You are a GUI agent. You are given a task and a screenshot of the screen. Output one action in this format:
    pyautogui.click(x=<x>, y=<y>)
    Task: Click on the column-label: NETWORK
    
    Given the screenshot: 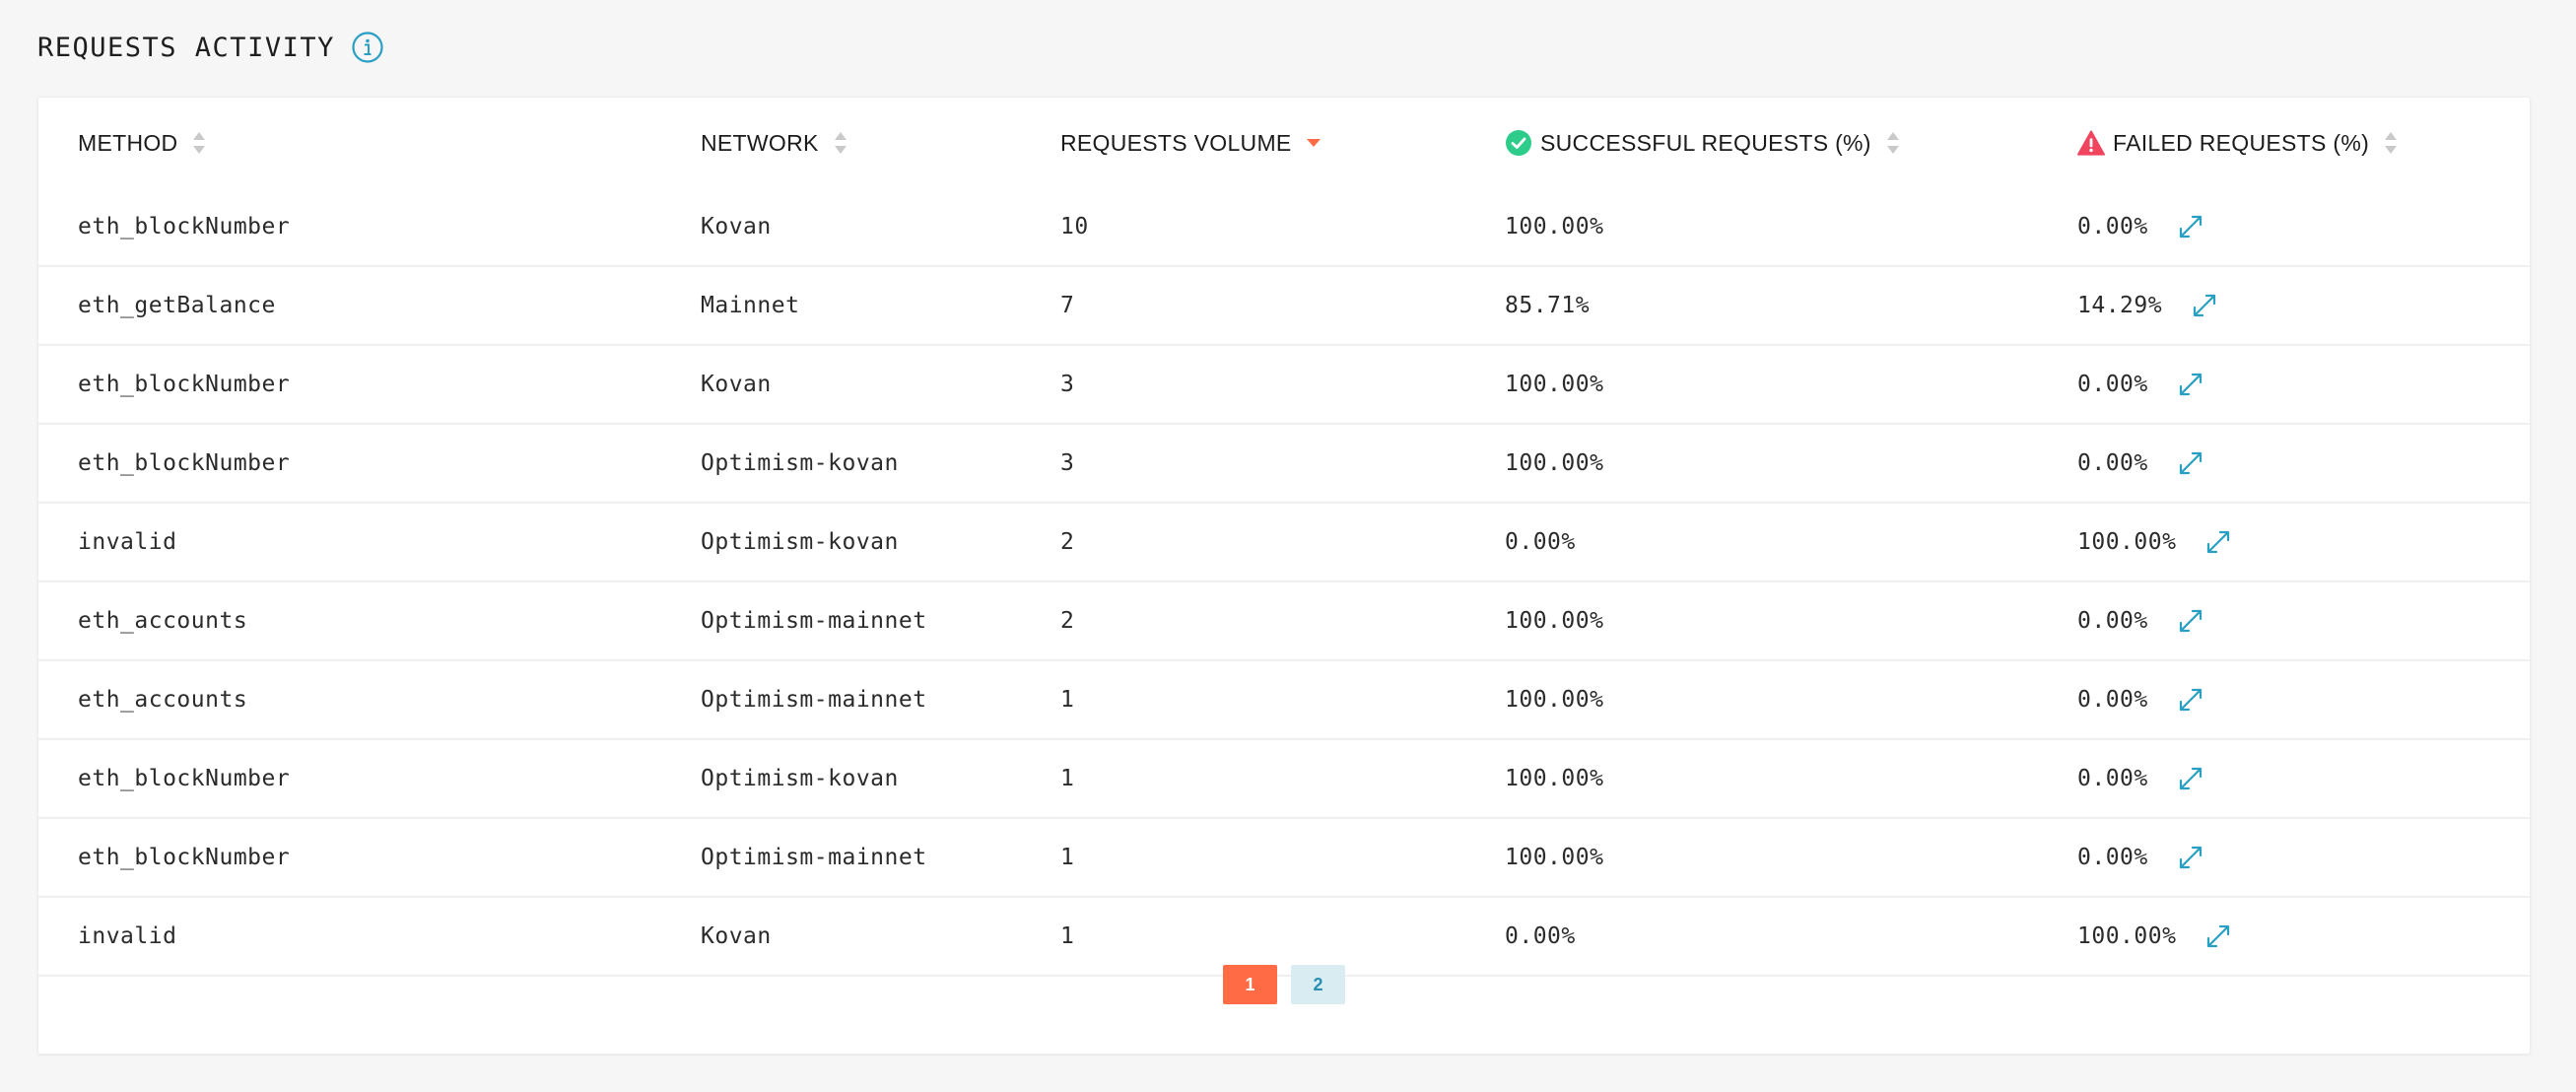 What is the action you would take?
    pyautogui.click(x=760, y=142)
    